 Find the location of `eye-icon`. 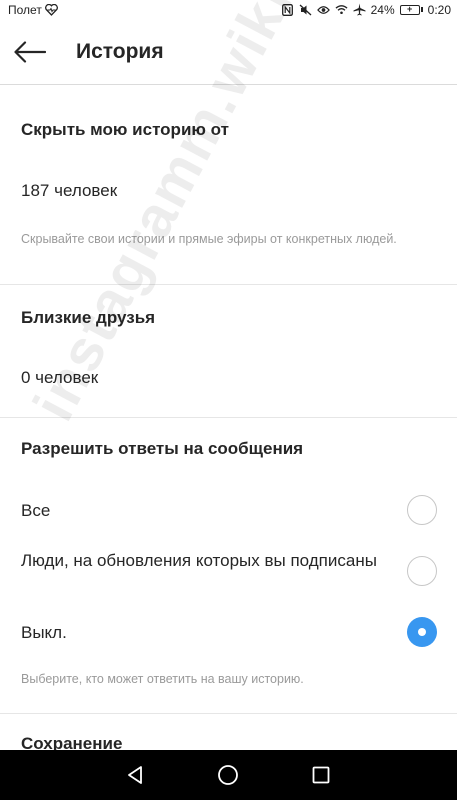

eye-icon is located at coordinates (323, 9).